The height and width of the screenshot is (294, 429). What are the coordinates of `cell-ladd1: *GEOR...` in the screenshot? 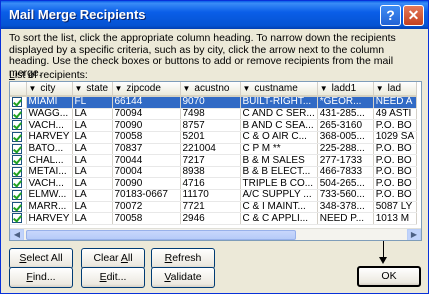 It's located at (345, 102).